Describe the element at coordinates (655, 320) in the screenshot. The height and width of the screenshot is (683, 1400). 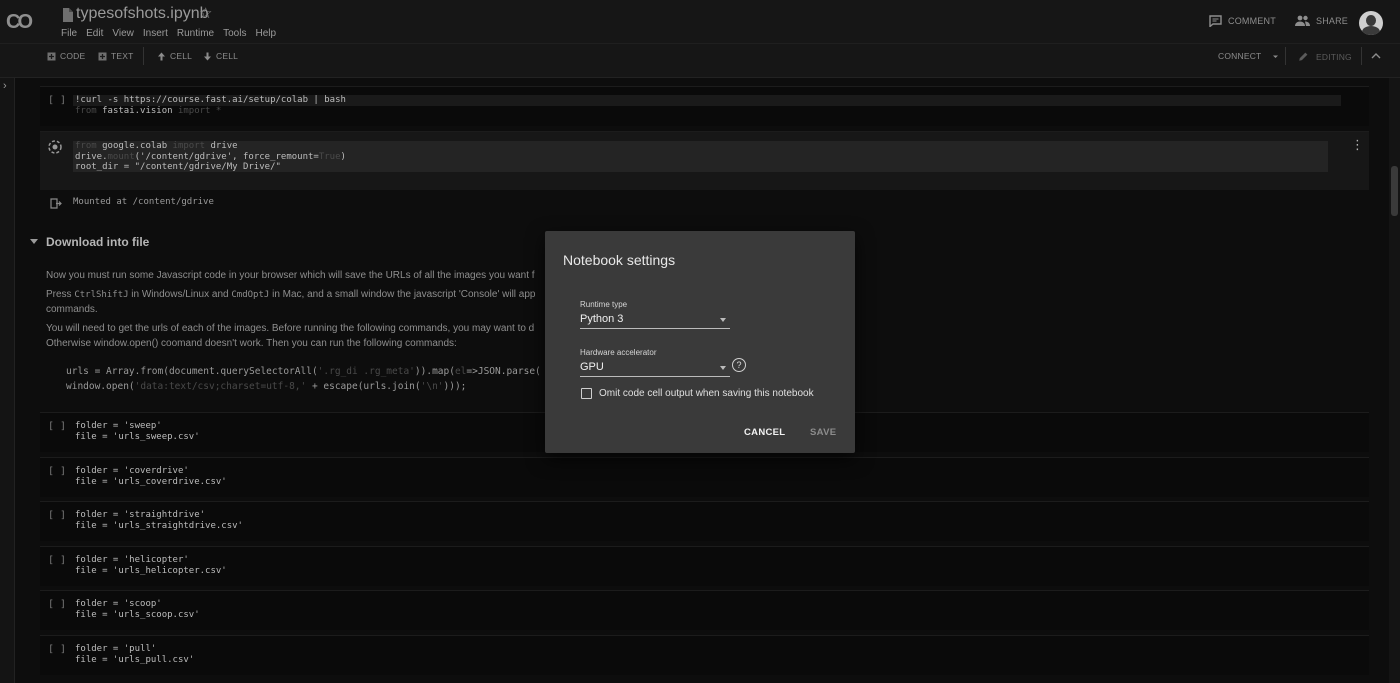
I see `runtime-type-select: Python 3` at that location.